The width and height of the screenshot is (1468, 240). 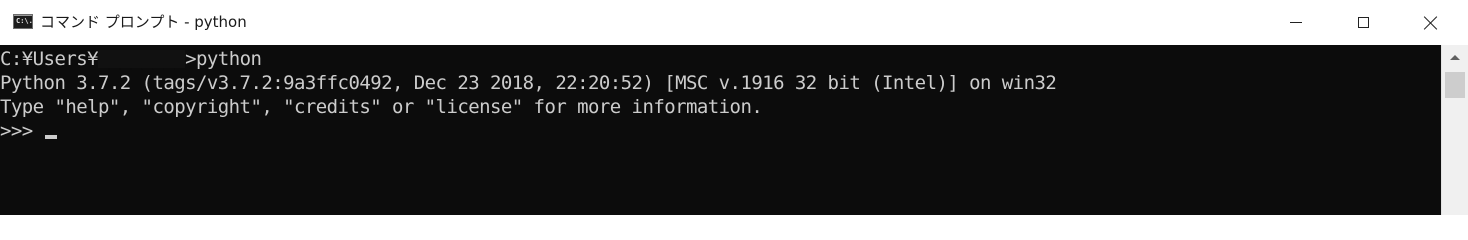 I want to click on console-line-prompt: >>>, so click(x=28, y=131).